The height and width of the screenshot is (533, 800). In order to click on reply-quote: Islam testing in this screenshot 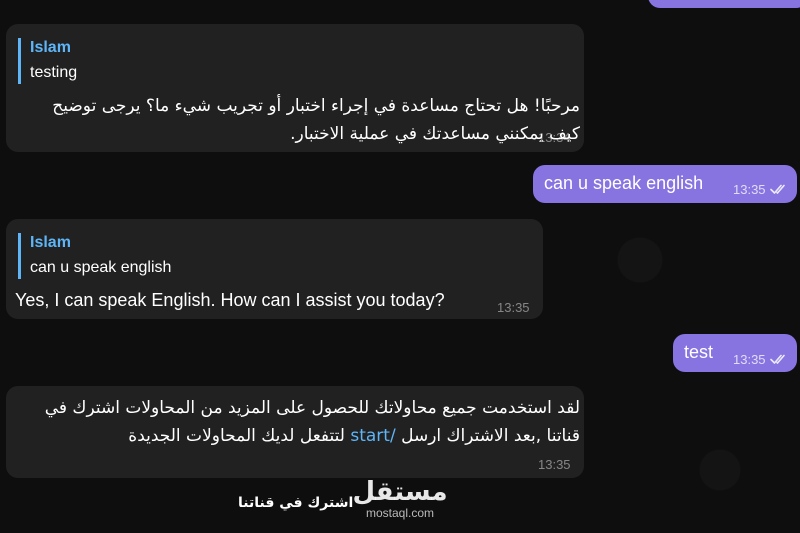, I will do `click(47, 61)`.